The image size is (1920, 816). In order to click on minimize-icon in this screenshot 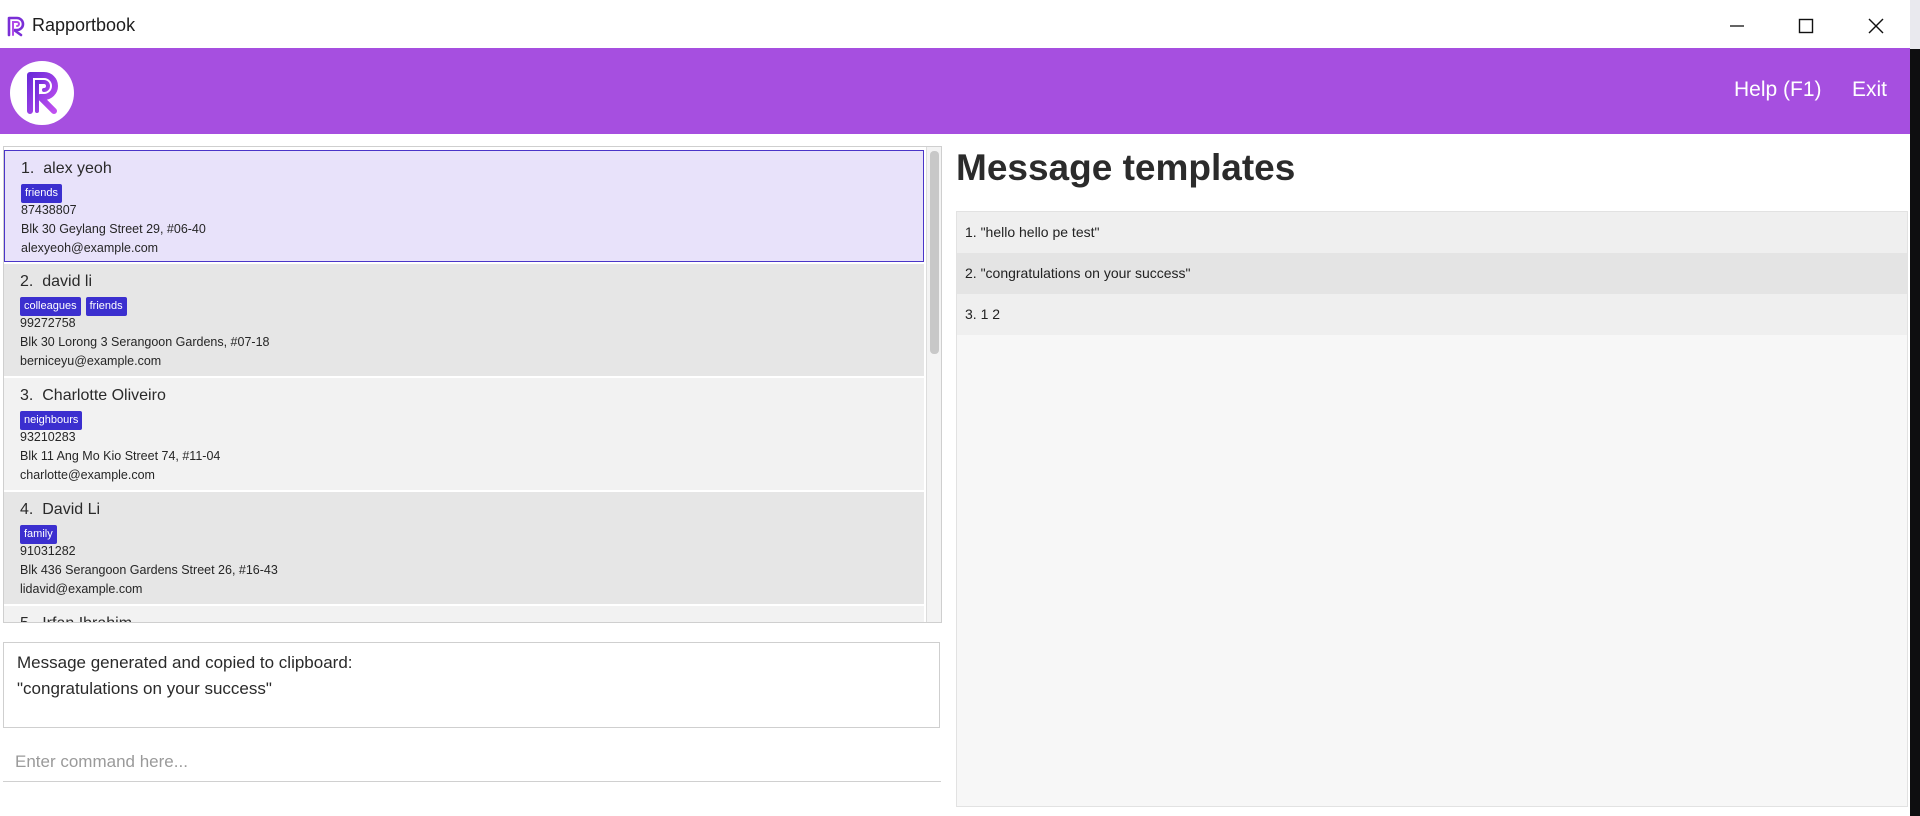, I will do `click(1737, 26)`.